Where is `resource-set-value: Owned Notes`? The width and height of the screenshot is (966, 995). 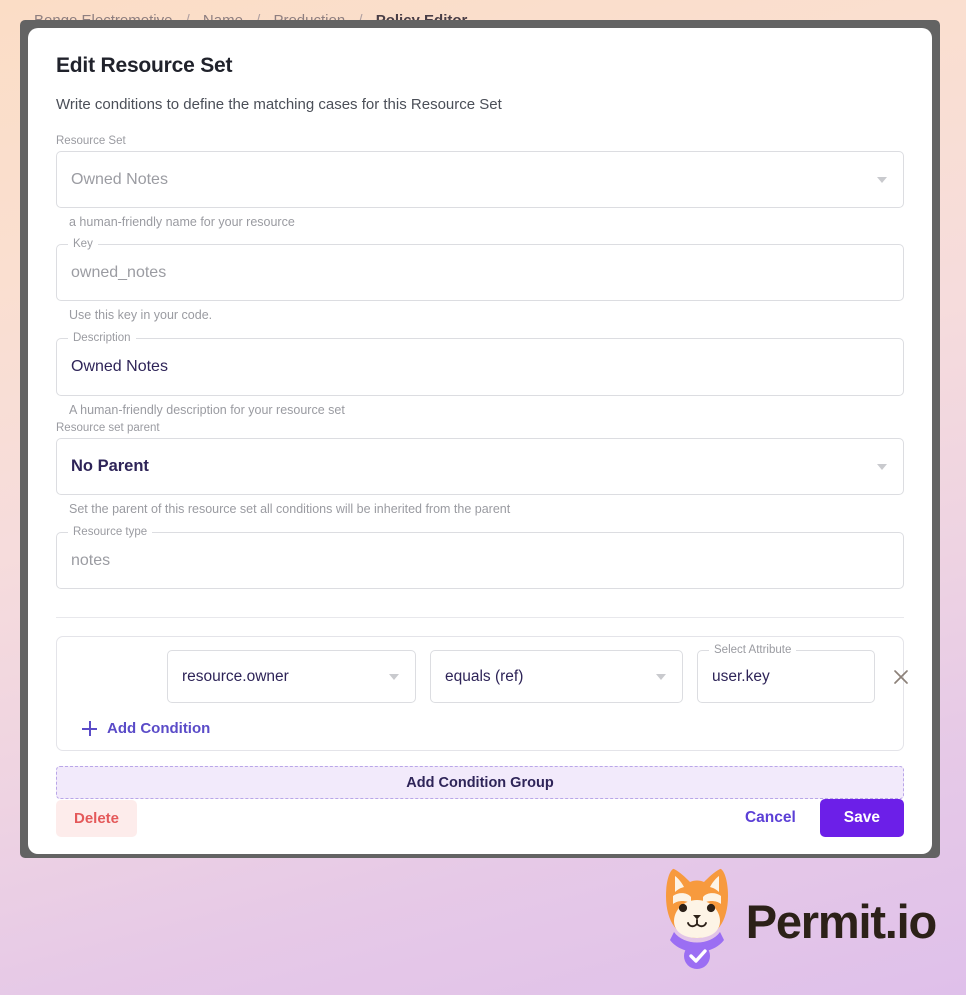
resource-set-value: Owned Notes is located at coordinates (119, 179).